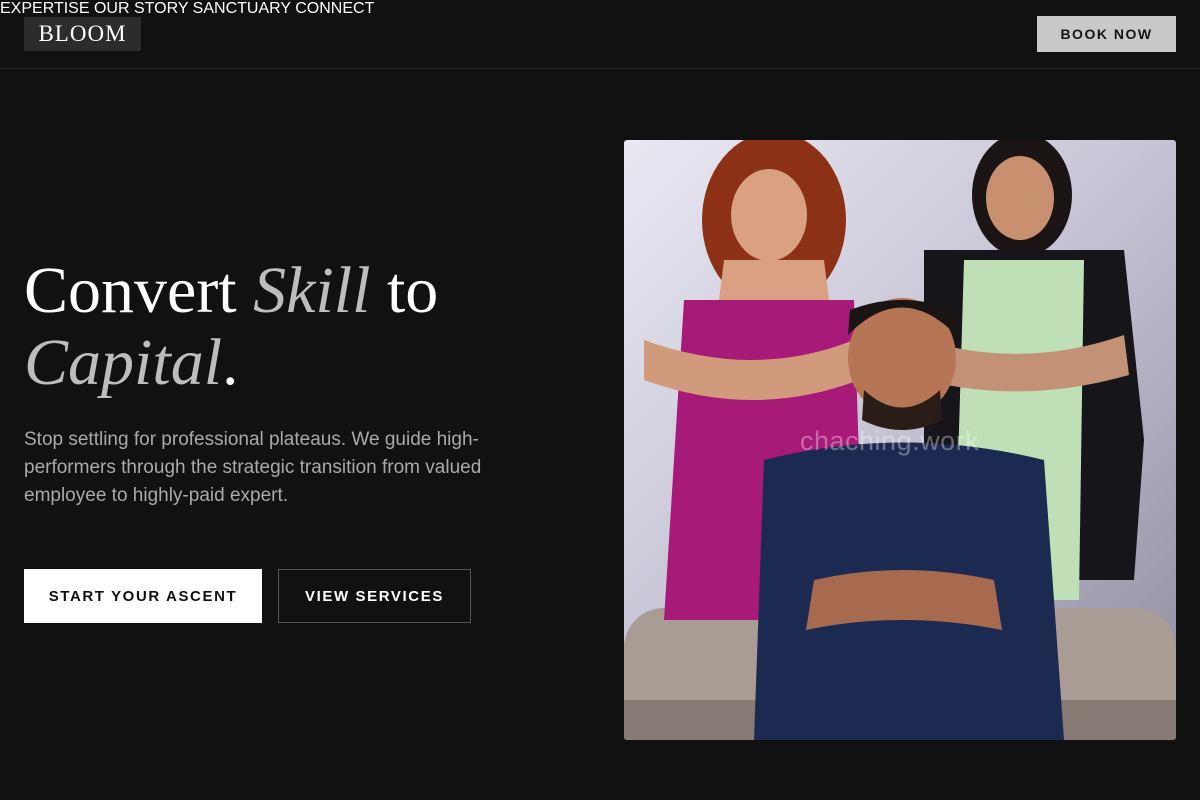 The height and width of the screenshot is (800, 1200). I want to click on photo-watermark: chaching.work, so click(890, 441).